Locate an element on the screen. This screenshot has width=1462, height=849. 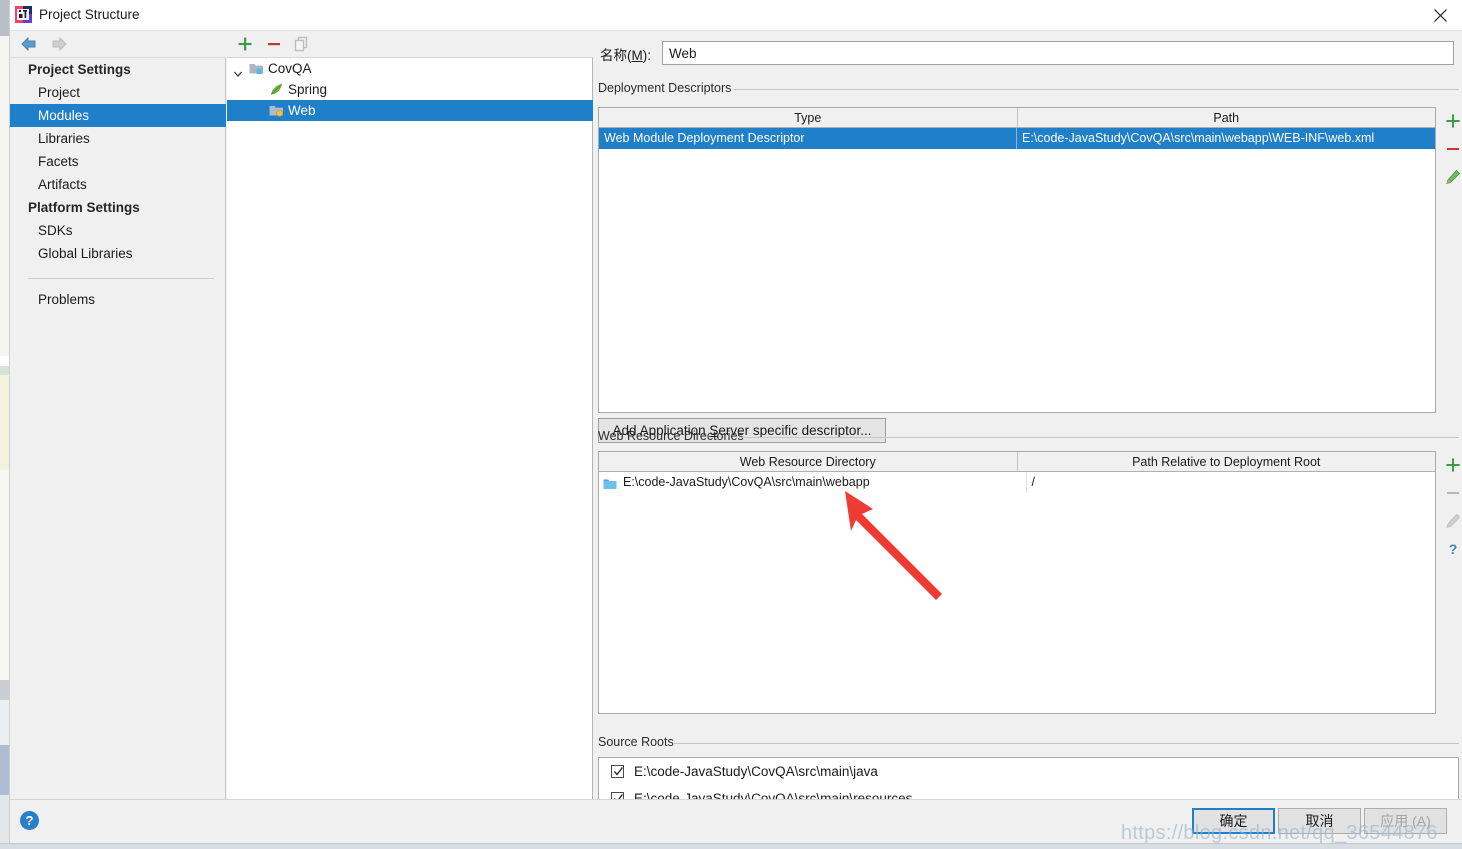
checkbox-source-root-java is located at coordinates (617, 771).